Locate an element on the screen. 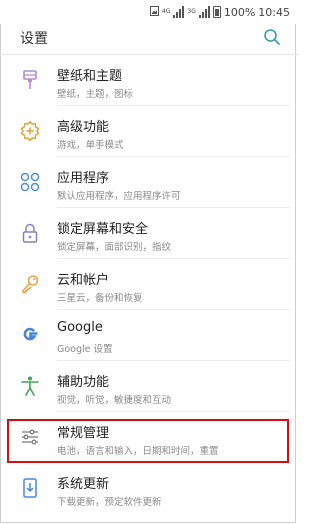  apps-grid-icon is located at coordinates (30, 182).